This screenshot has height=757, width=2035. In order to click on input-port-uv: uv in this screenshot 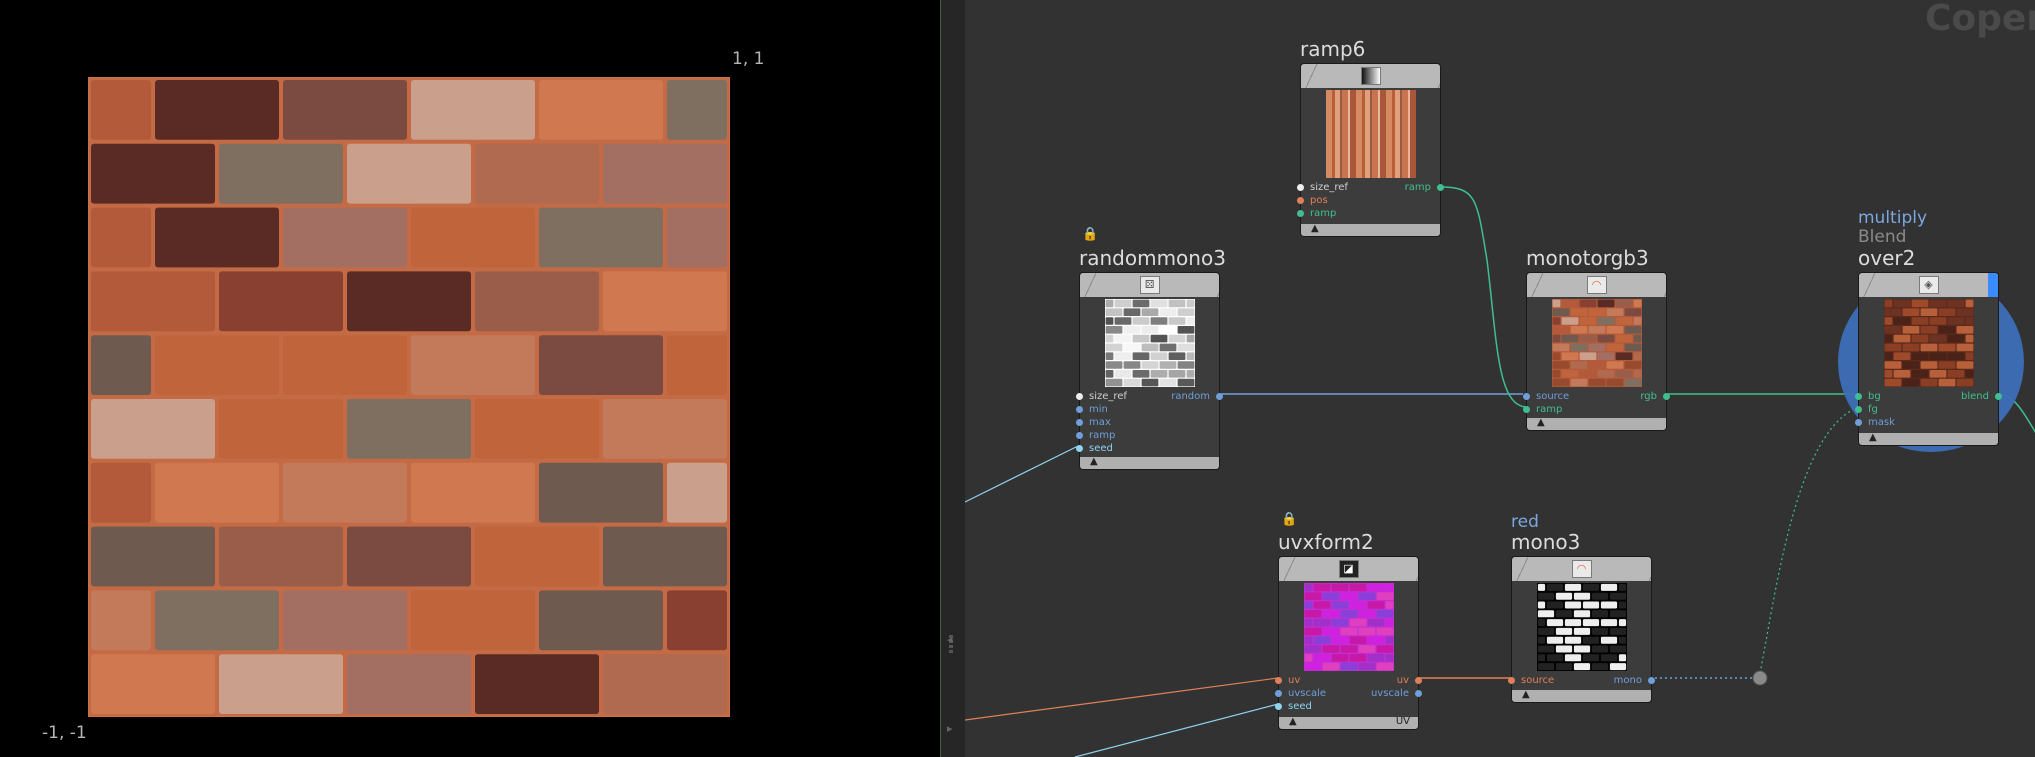, I will do `click(1287, 681)`.